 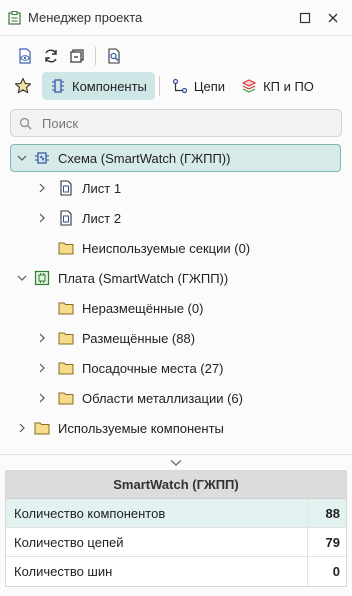 I want to click on tree-item-footprints: Посадочные места (27), so click(x=176, y=368).